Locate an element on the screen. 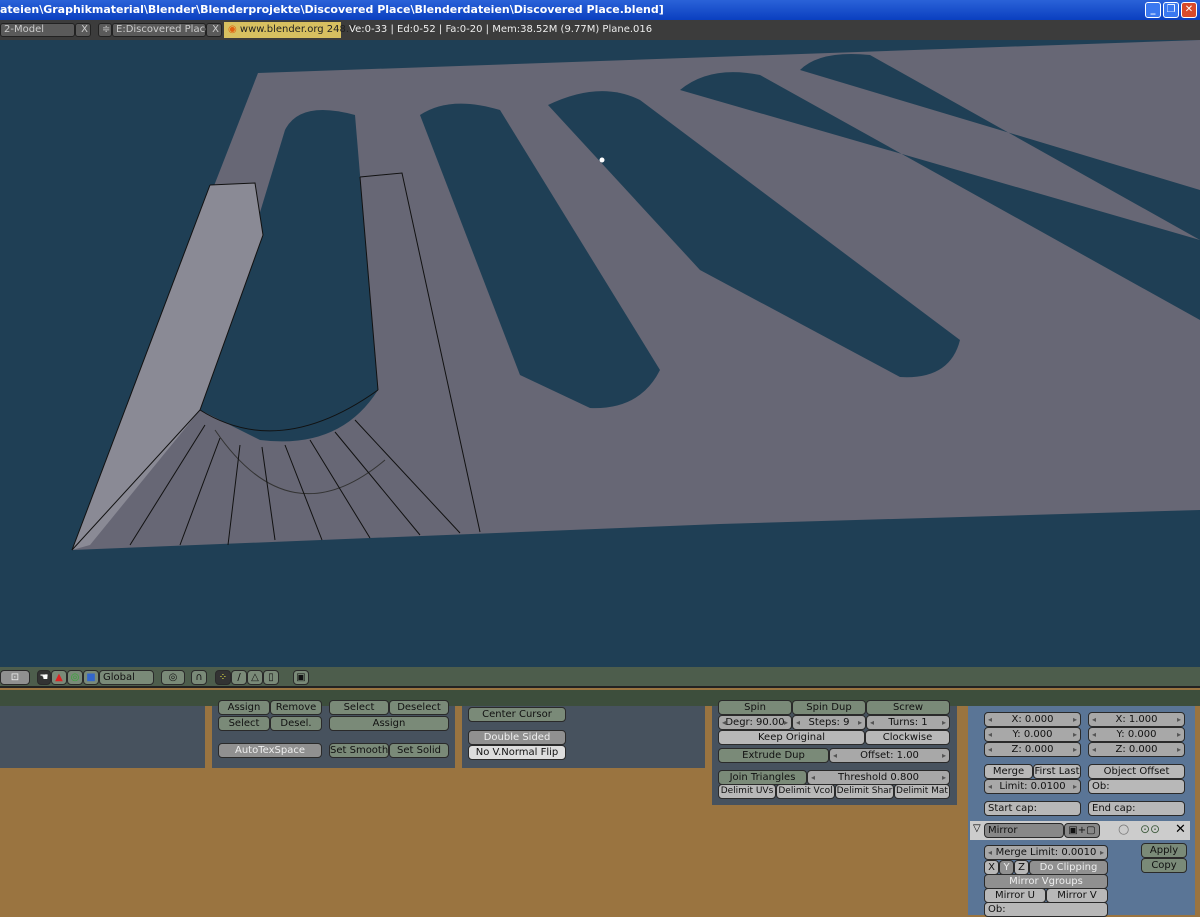  version-text: www.blender.org 248.1 is located at coordinates (297, 29).